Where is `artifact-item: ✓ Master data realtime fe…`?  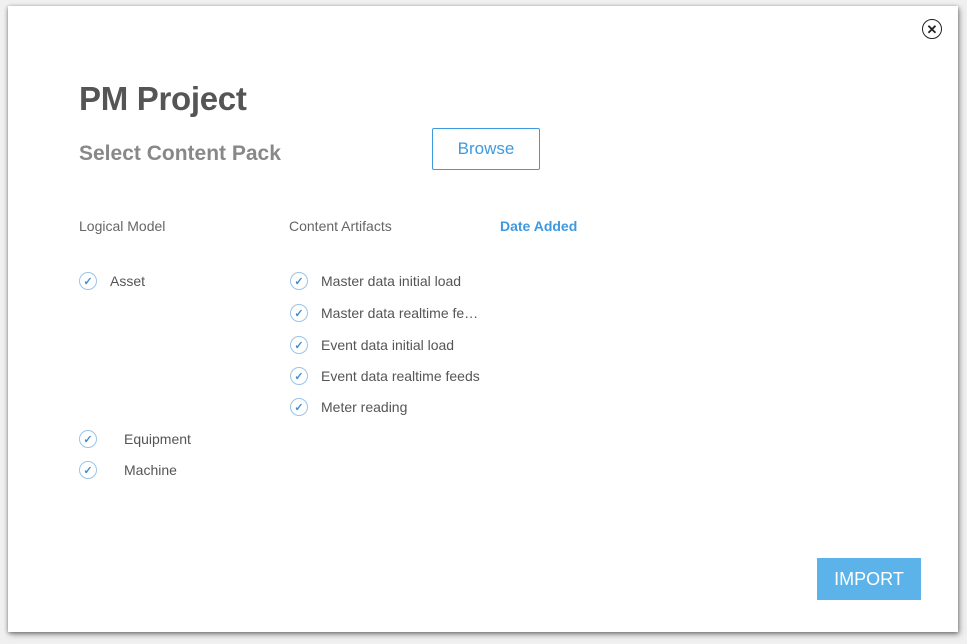 artifact-item: ✓ Master data realtime fe… is located at coordinates (384, 313).